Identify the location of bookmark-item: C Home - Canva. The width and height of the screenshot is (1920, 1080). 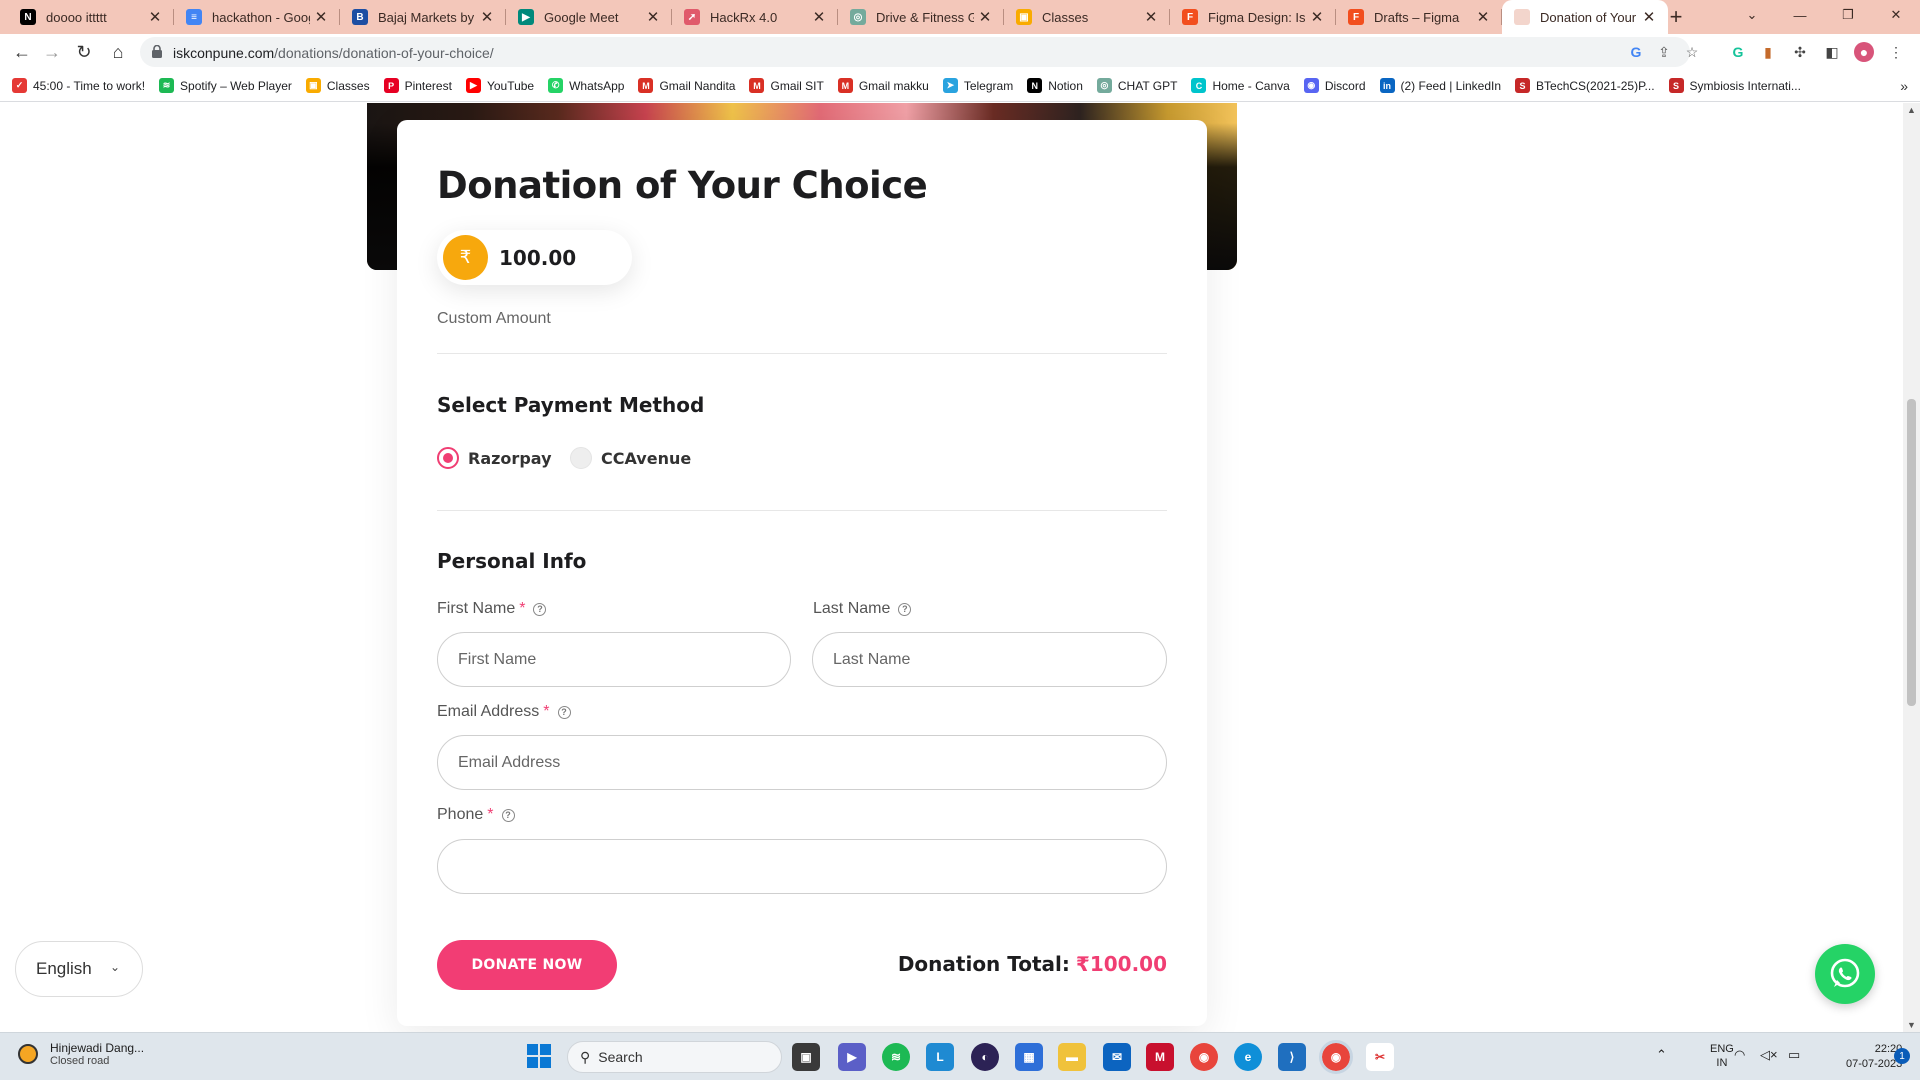
(1240, 85).